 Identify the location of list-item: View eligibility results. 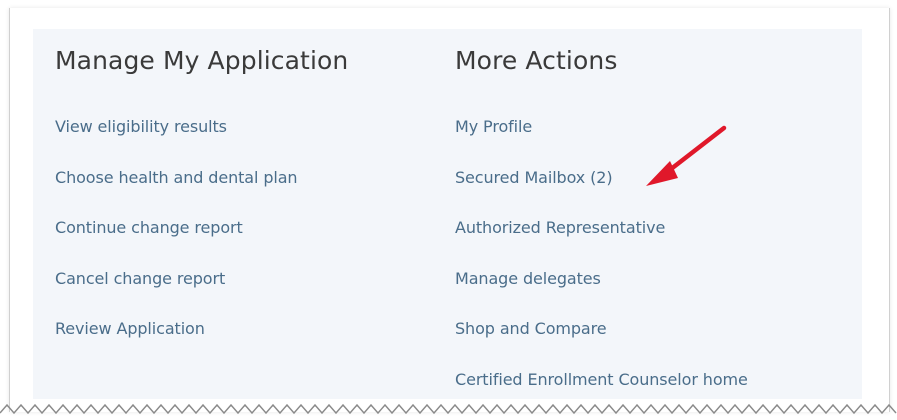
(235, 142).